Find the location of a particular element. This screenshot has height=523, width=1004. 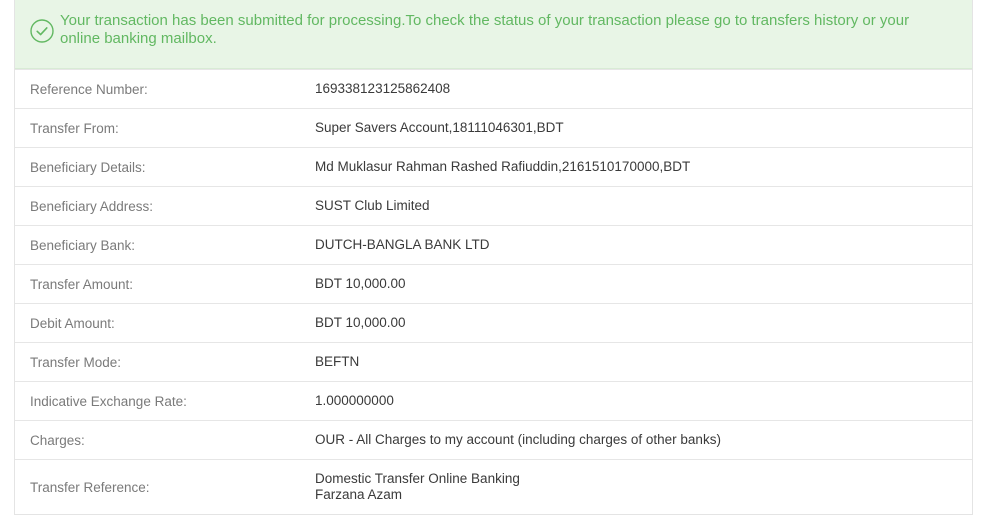

detail-row-transfer-mode: Transfer Mode: BEFTN is located at coordinates (493, 361).